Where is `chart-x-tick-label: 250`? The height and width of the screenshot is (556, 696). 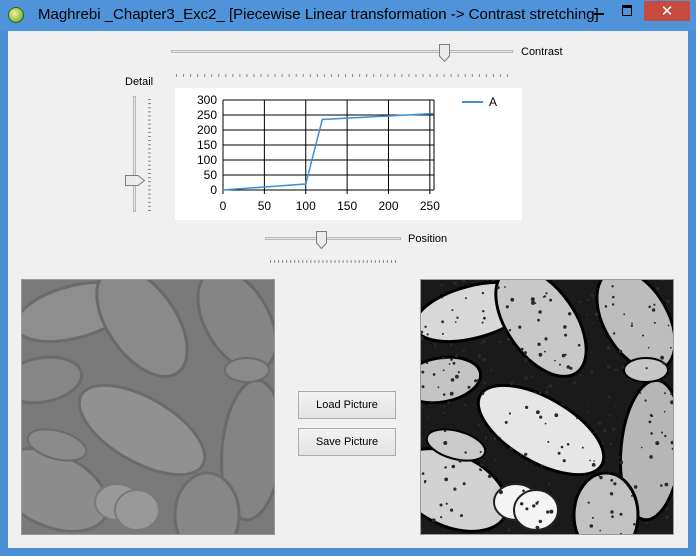 chart-x-tick-label: 250 is located at coordinates (430, 206).